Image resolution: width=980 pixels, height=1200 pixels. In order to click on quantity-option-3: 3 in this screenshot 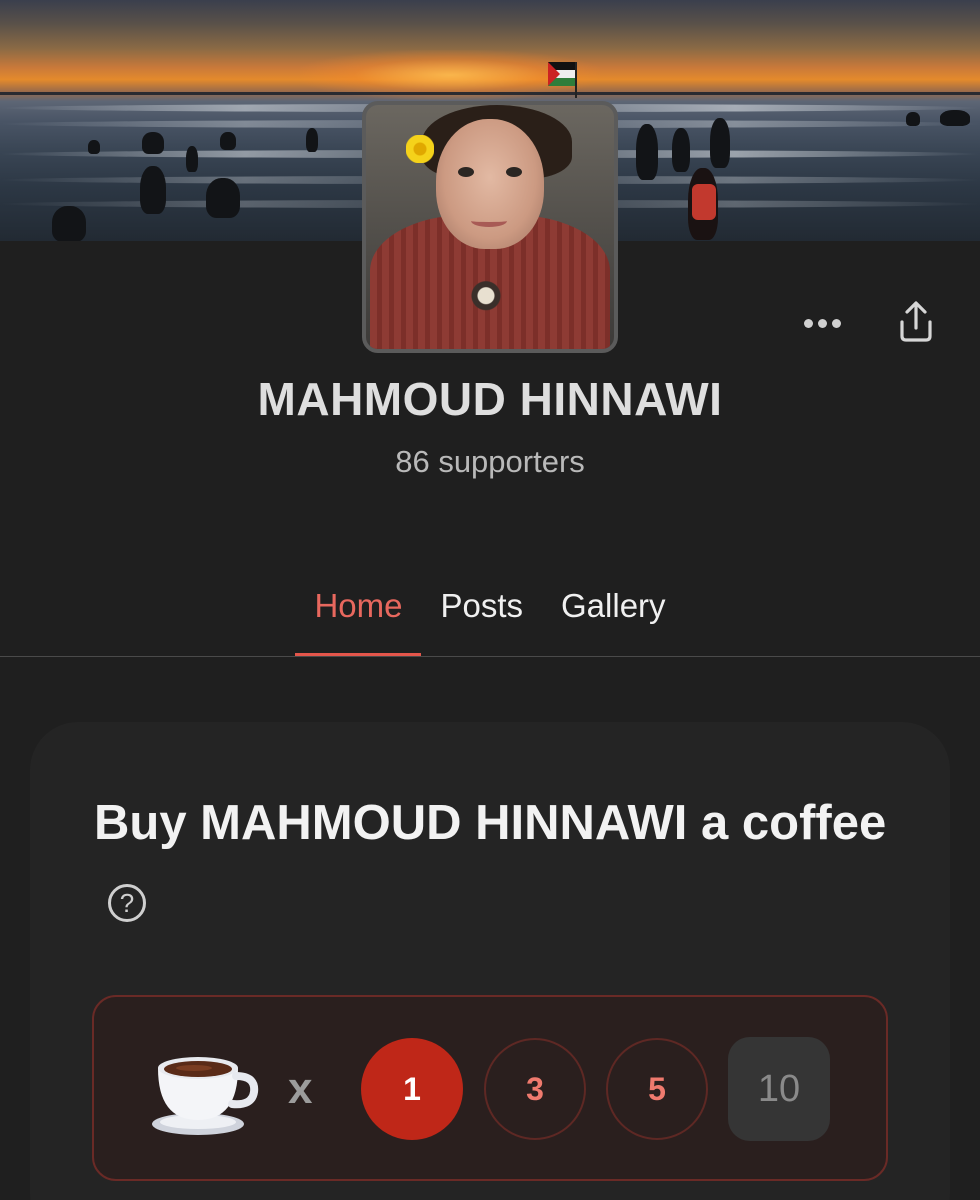, I will do `click(535, 1089)`.